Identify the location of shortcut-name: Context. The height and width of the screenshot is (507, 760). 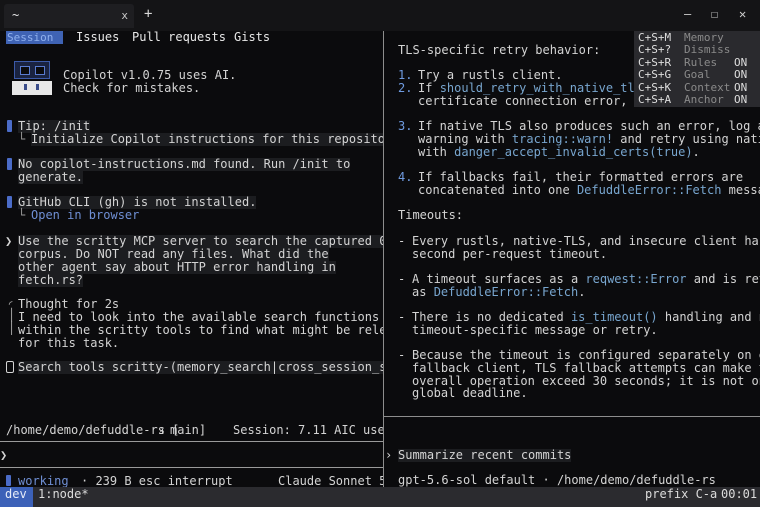
(707, 87).